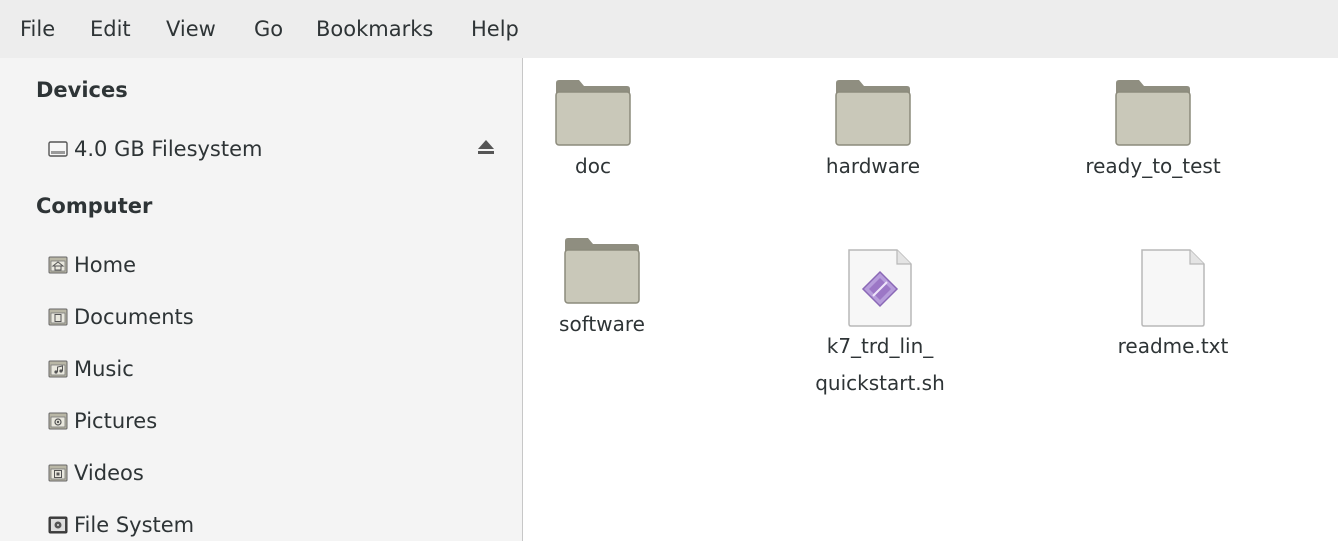  Describe the element at coordinates (58, 265) in the screenshot. I see `home-folder-icon` at that location.